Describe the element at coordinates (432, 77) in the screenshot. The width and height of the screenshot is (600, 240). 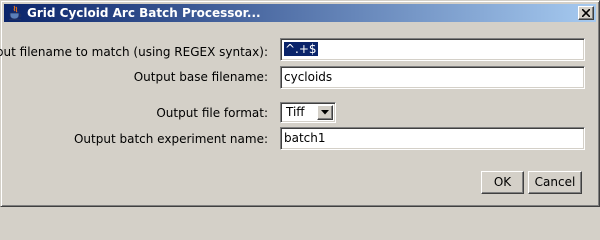
I see `output-base-field: cycloids` at that location.